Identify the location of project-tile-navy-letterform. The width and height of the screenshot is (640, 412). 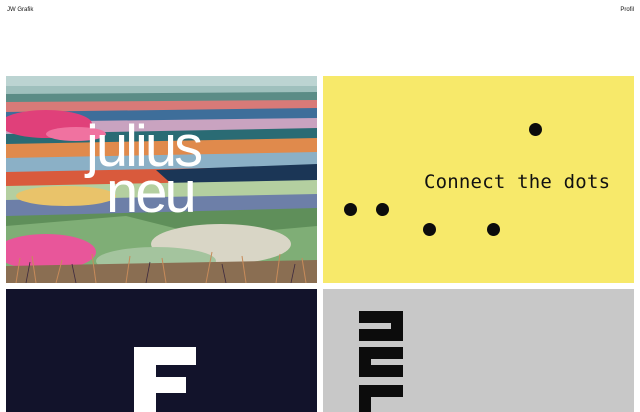
(161, 350).